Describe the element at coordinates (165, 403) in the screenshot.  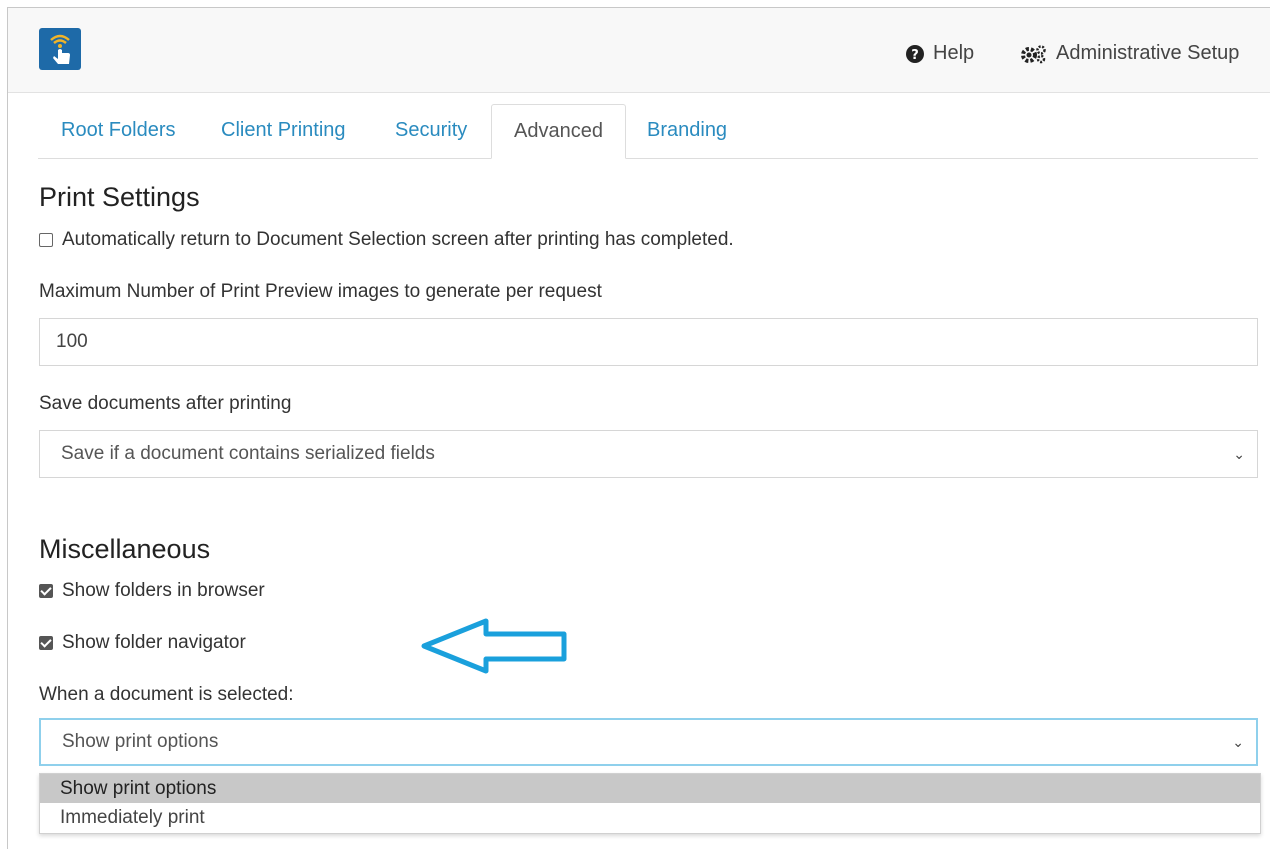
I see `save-docs-label: Save documents after printing` at that location.